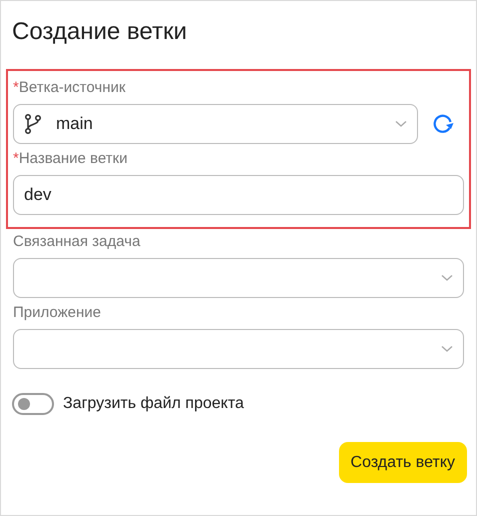 The height and width of the screenshot is (516, 477). What do you see at coordinates (215, 124) in the screenshot?
I see `select-field: main` at bounding box center [215, 124].